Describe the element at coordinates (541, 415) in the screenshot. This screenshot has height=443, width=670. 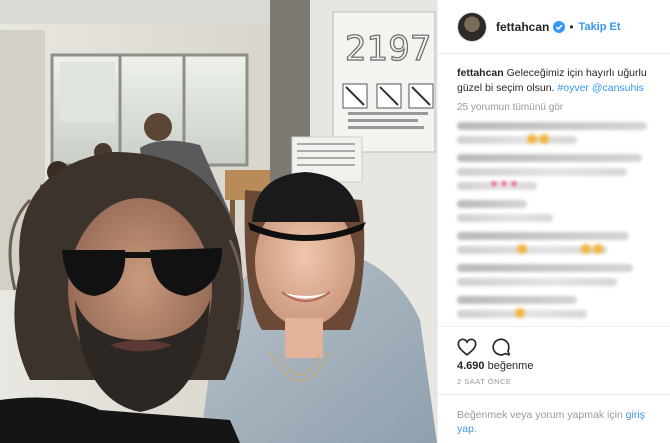
I see `login-prompt-text: Beğenmek veya yorum yapmak için` at that location.